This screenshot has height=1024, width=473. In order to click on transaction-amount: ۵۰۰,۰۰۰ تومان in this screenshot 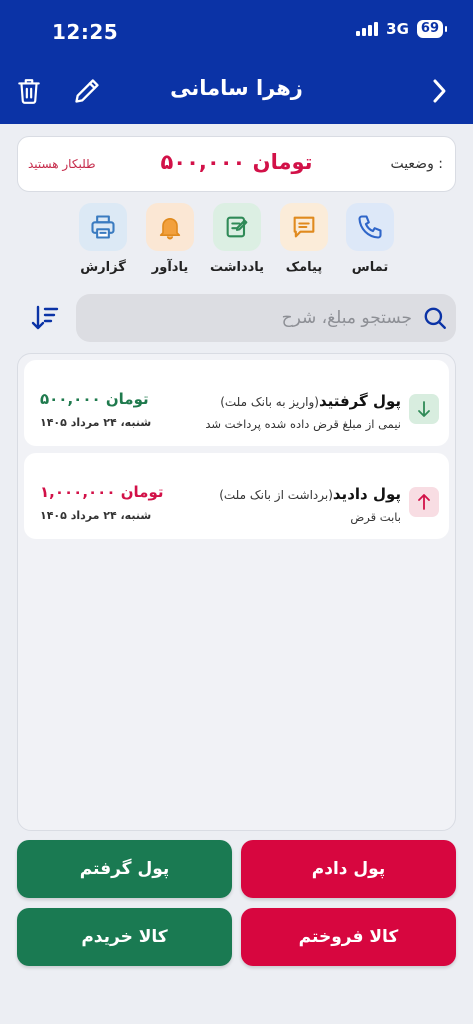, I will do `click(94, 399)`.